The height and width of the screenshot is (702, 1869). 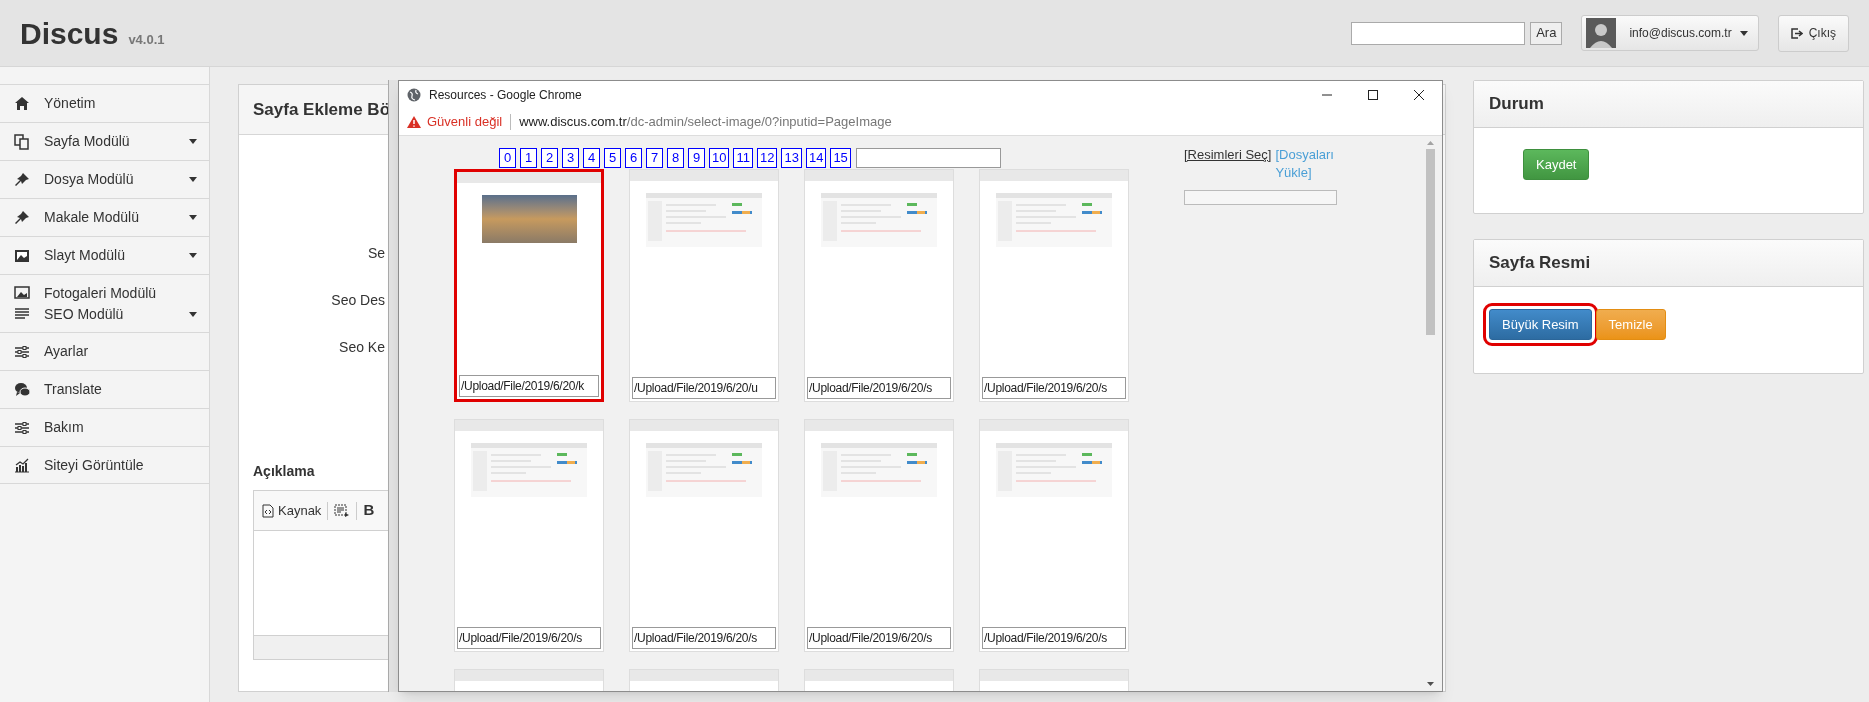 I want to click on image-card: /Upload/File/2019/6/20/k, so click(x=529, y=285).